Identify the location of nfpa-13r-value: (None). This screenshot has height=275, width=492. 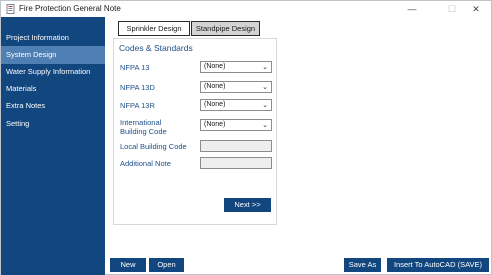
(215, 104).